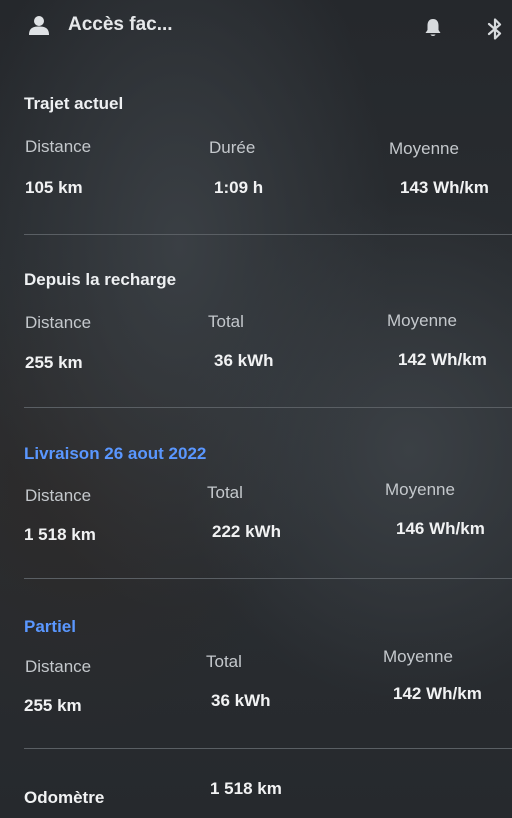 The image size is (512, 818). I want to click on bluetooth-icon, so click(495, 29).